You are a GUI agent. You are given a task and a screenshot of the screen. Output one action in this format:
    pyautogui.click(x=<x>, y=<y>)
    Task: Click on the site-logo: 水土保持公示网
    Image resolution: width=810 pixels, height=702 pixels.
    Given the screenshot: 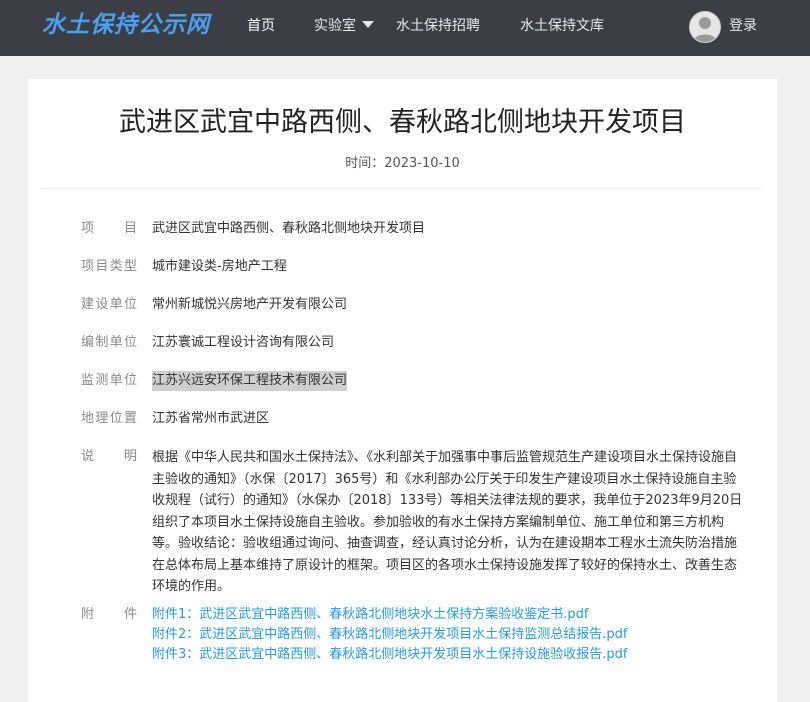 What is the action you would take?
    pyautogui.click(x=126, y=25)
    